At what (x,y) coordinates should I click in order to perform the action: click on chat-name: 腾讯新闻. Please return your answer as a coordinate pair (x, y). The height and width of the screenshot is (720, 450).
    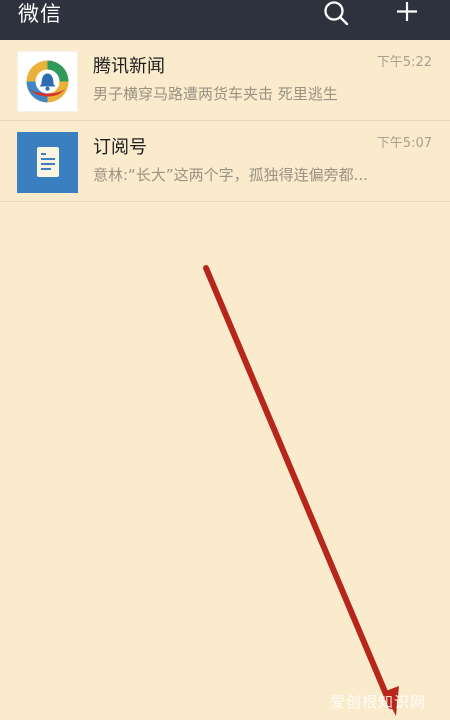
    Looking at the image, I should click on (129, 66).